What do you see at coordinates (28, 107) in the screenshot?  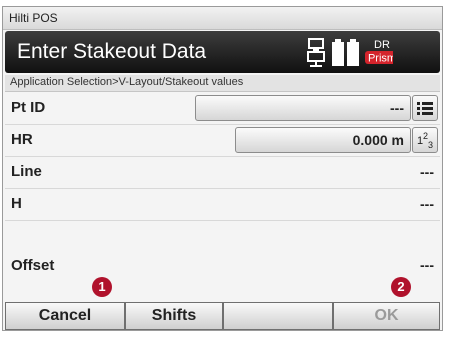 I see `pt-id-label: Pt ID` at bounding box center [28, 107].